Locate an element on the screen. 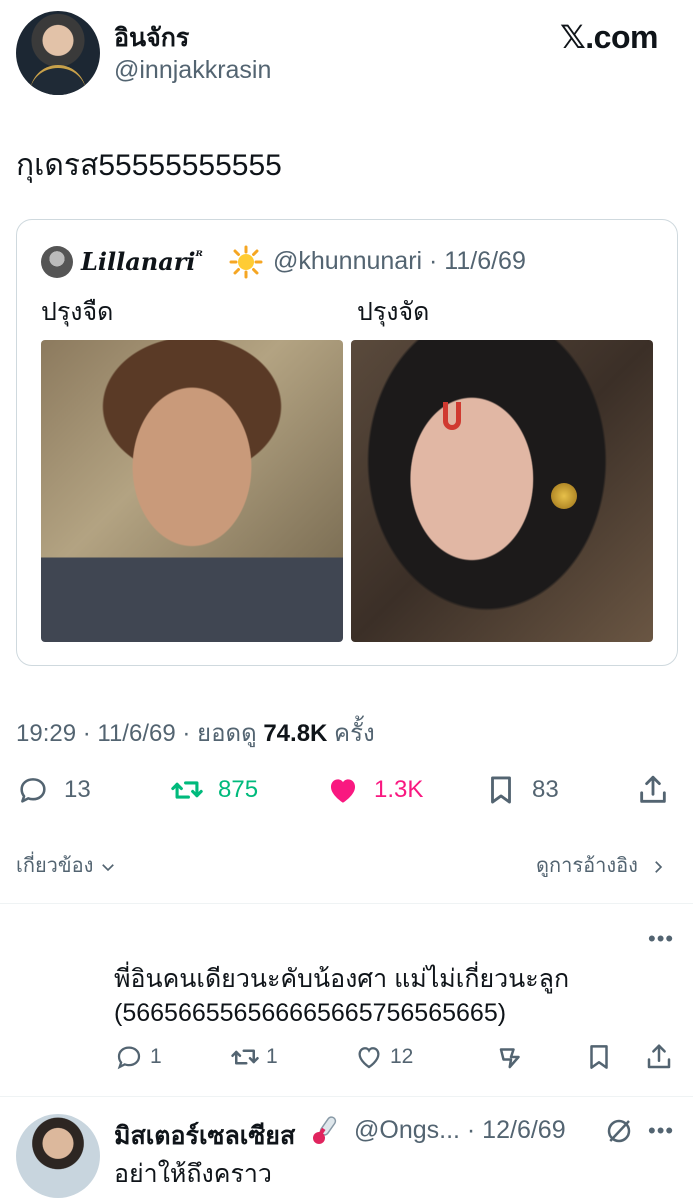 The width and height of the screenshot is (693, 1200). reply1-share-button is located at coordinates (659, 1057).